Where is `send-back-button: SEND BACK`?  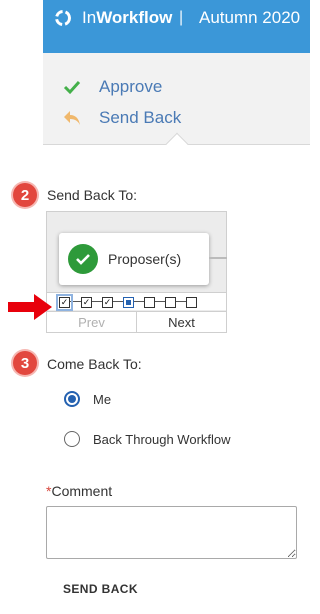 send-back-button: SEND BACK is located at coordinates (100, 589).